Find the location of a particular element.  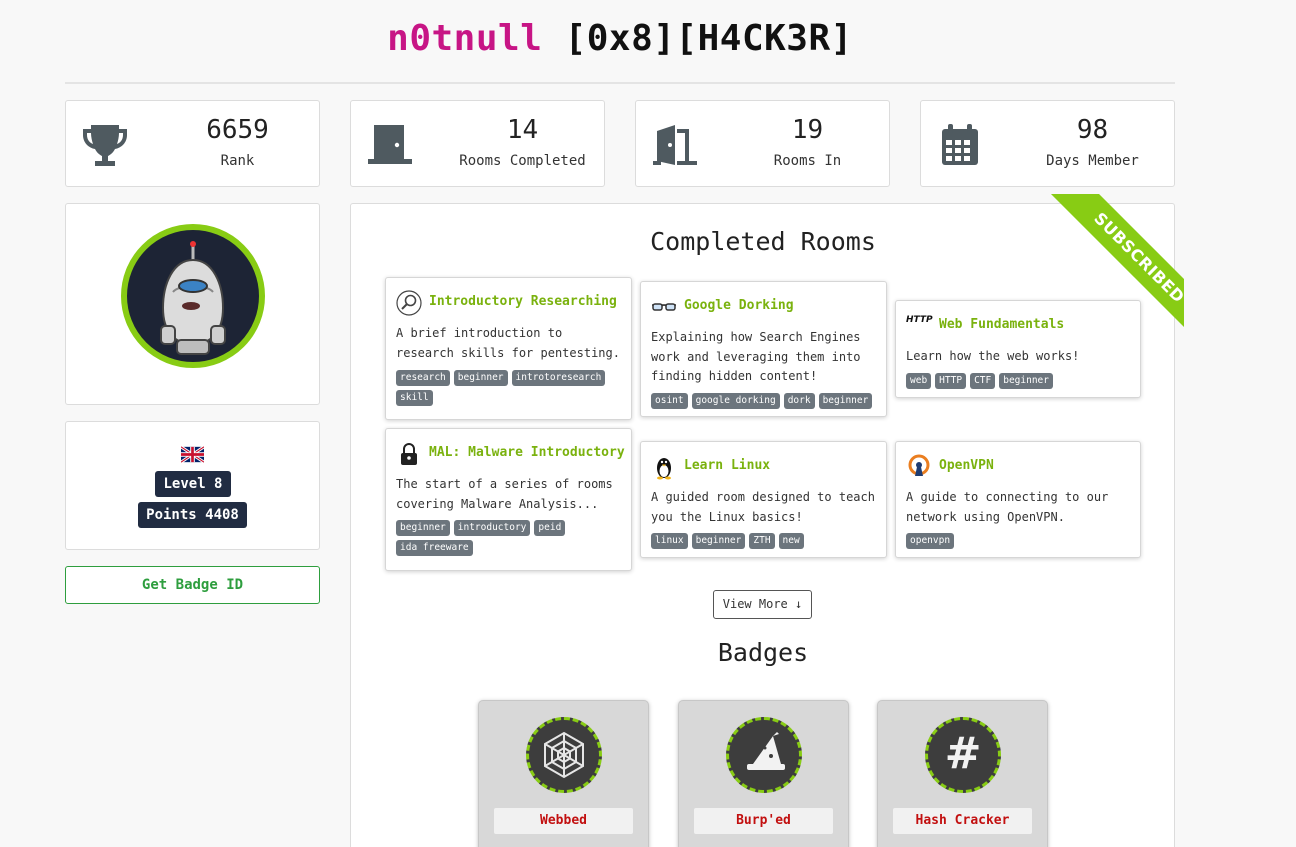

avatar is located at coordinates (193, 296).